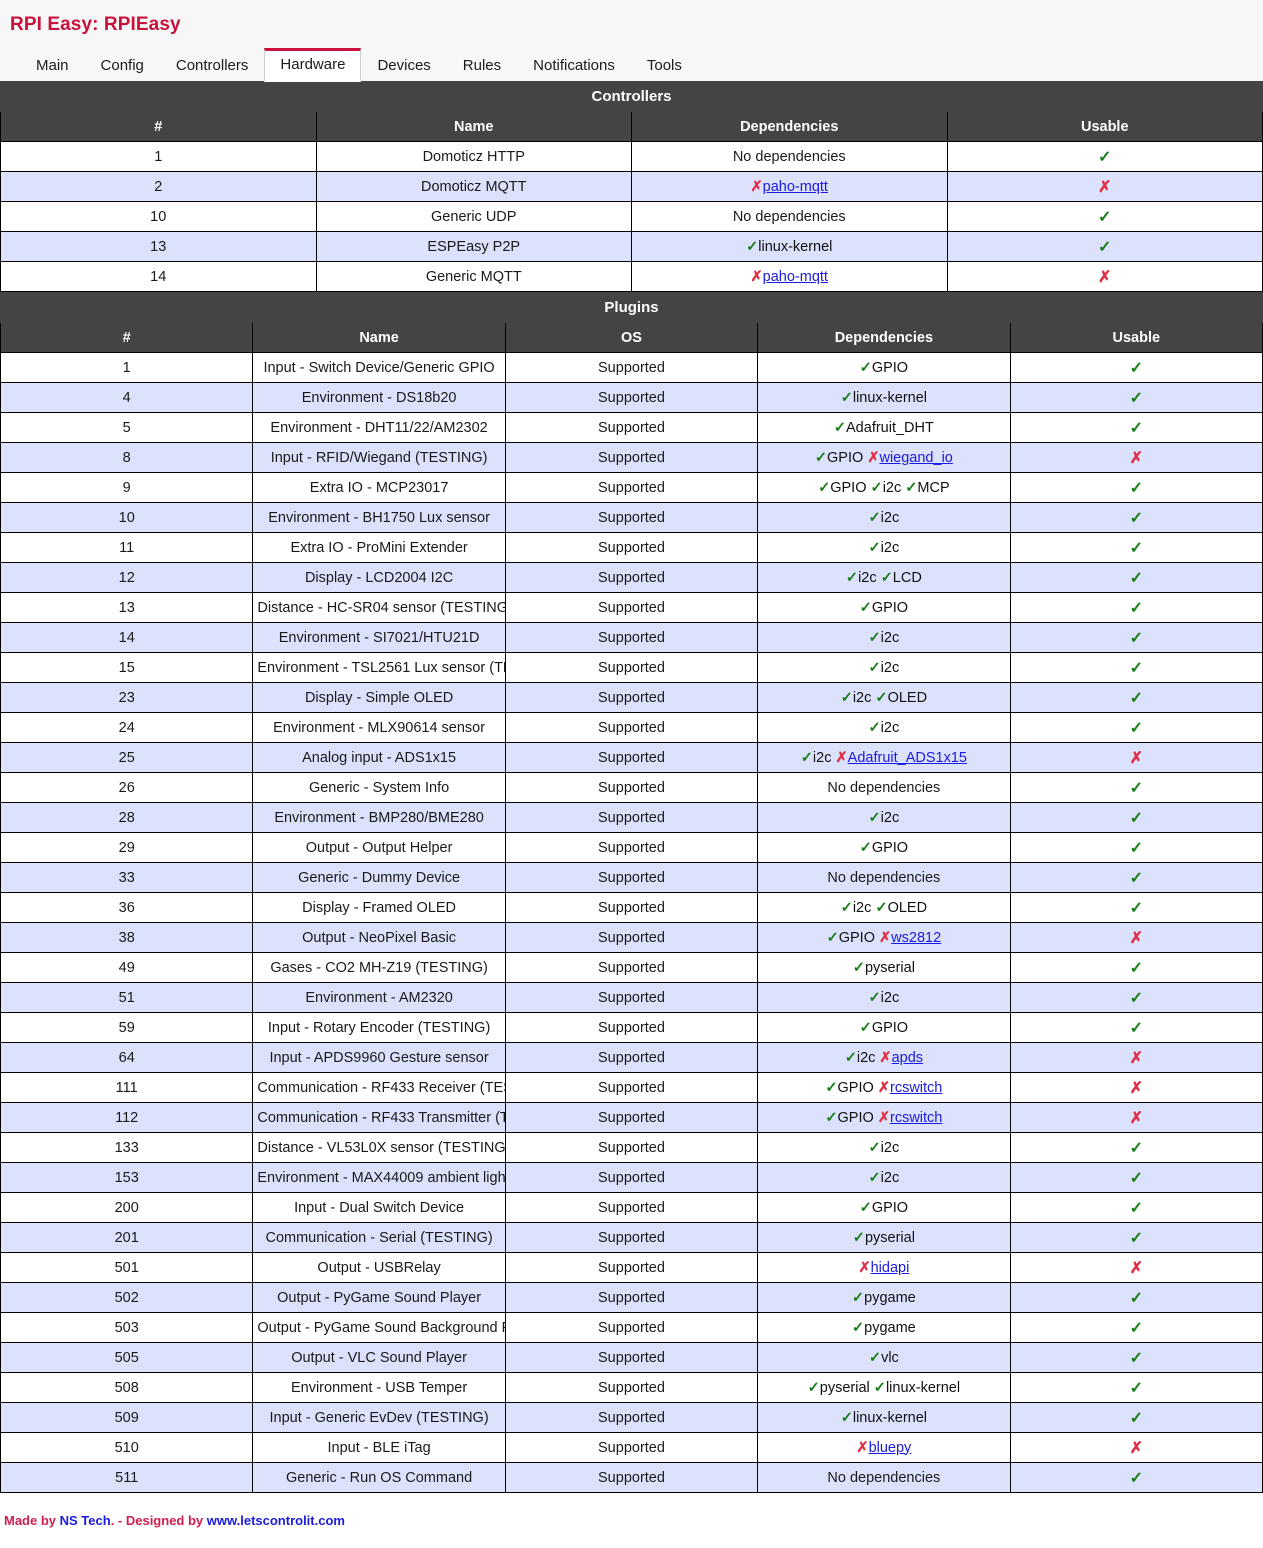  I want to click on tab-rules: Rules, so click(482, 65).